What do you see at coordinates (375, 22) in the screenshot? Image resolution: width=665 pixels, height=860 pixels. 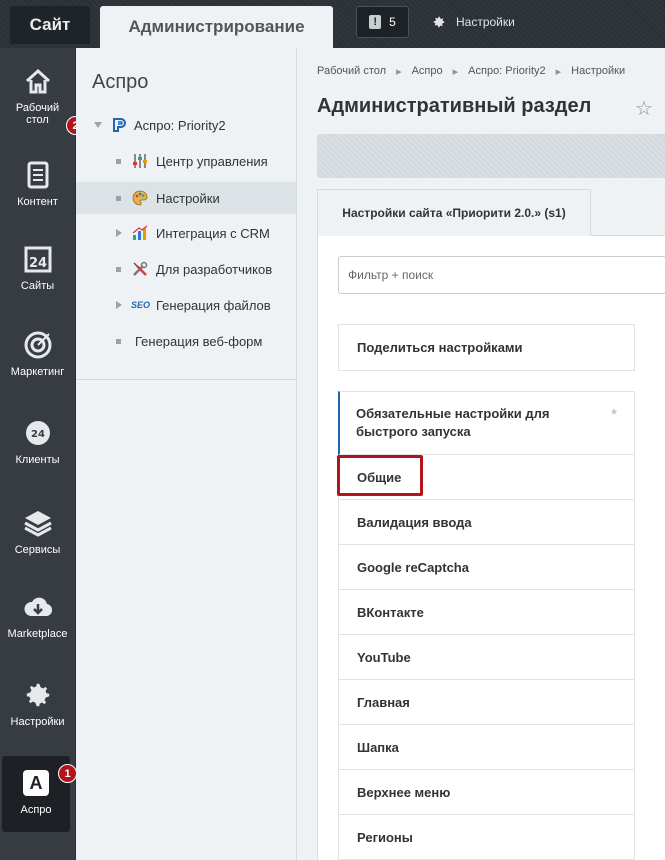 I see `notification-icon` at bounding box center [375, 22].